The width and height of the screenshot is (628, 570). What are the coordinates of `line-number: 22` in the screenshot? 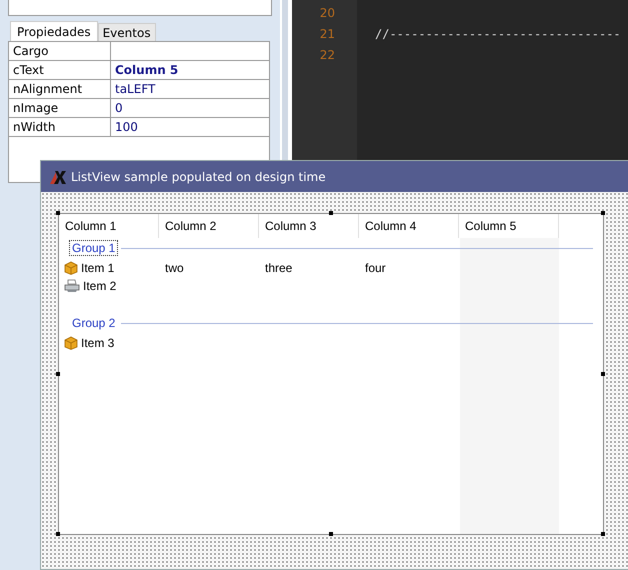 It's located at (327, 55).